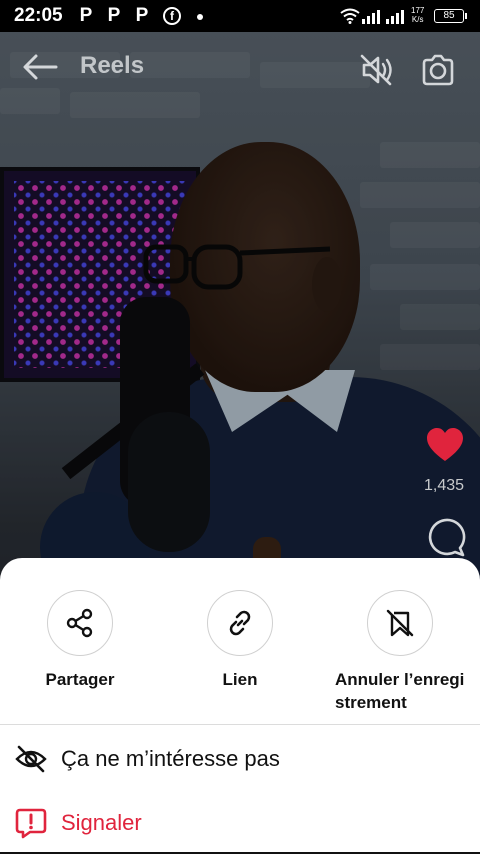 The image size is (480, 854). I want to click on battery-indicator: 85, so click(450, 16).